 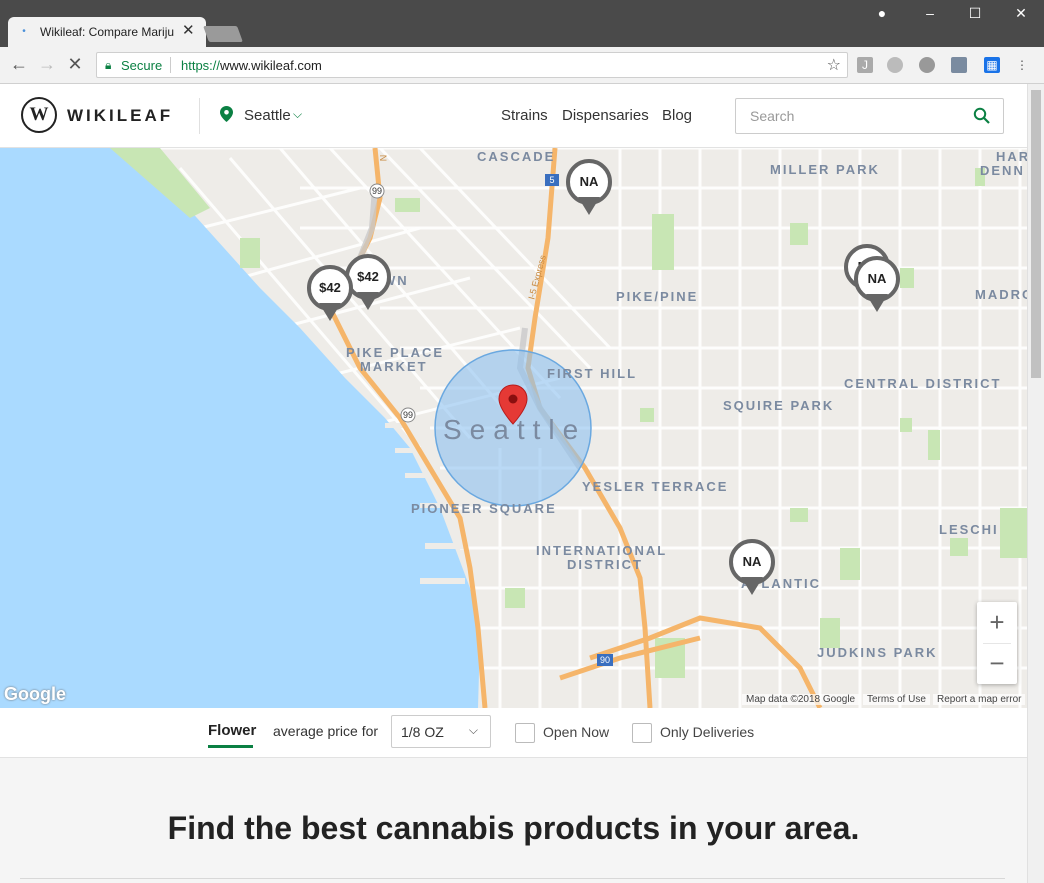 What do you see at coordinates (1036, 234) in the screenshot?
I see `scrollbar-thumb` at bounding box center [1036, 234].